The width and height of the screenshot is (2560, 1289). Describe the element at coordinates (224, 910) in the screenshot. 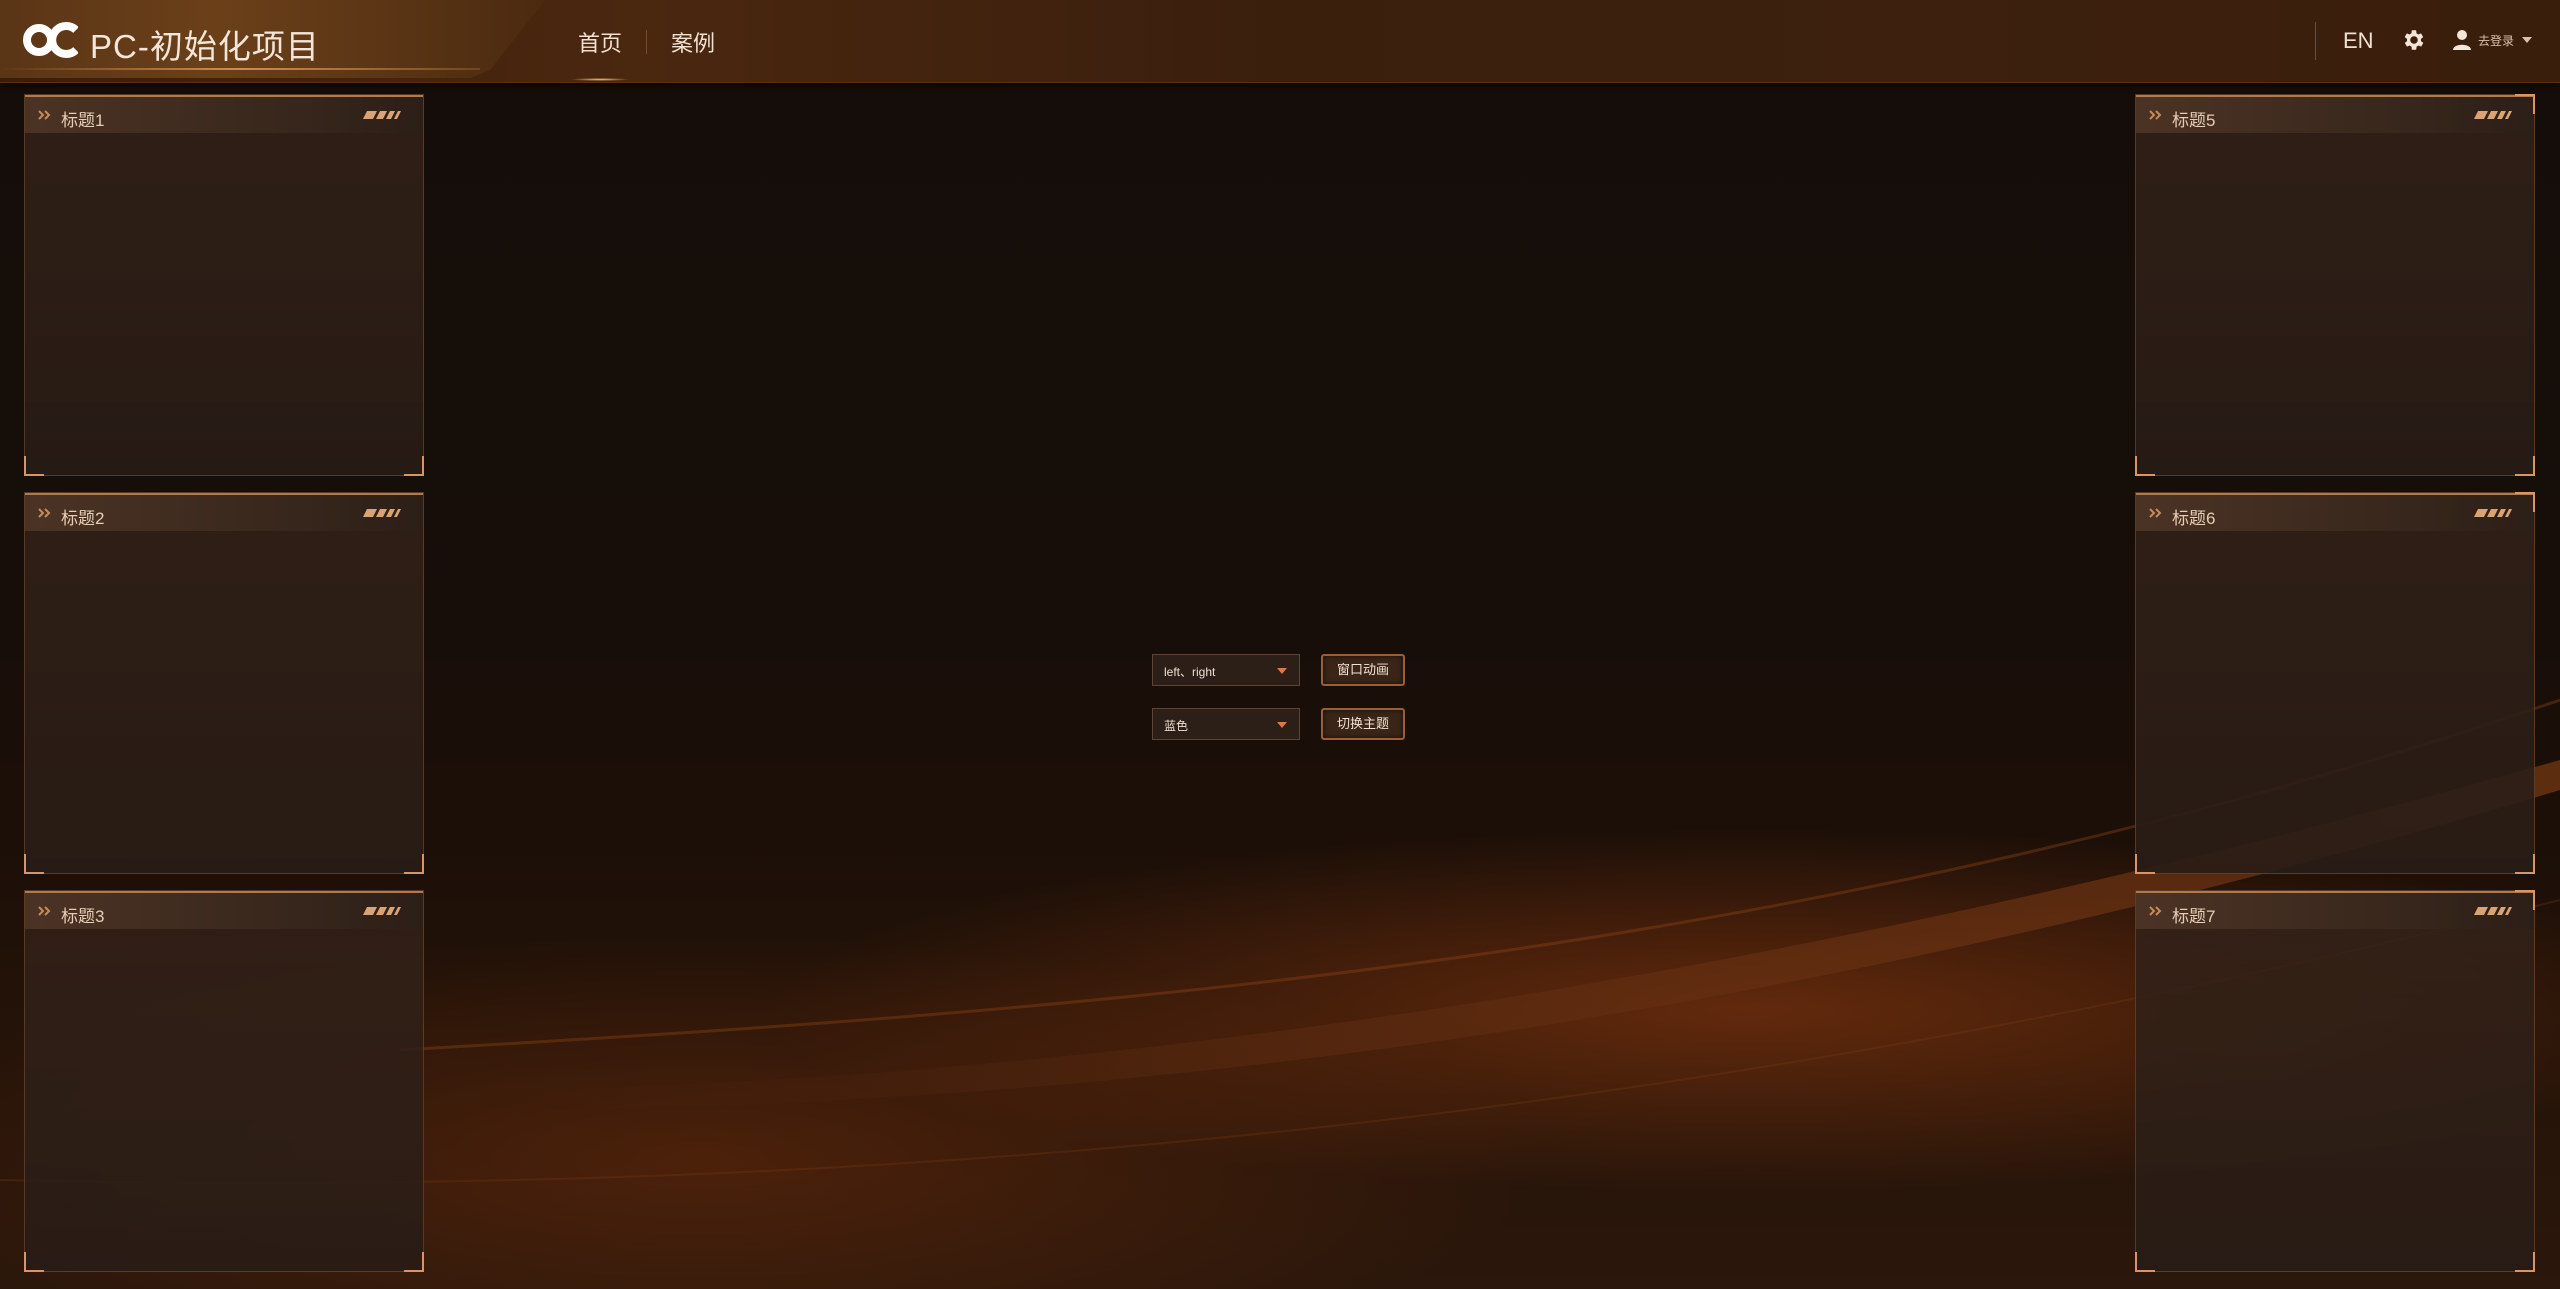

I see `panel-header: 标题3` at that location.